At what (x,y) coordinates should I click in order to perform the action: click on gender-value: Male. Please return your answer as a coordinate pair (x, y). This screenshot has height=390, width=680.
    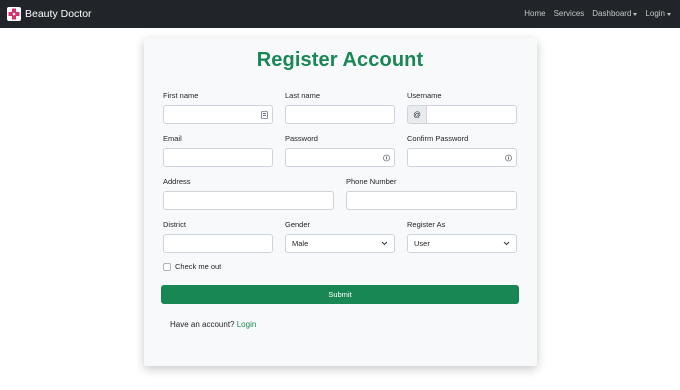
    Looking at the image, I should click on (300, 243).